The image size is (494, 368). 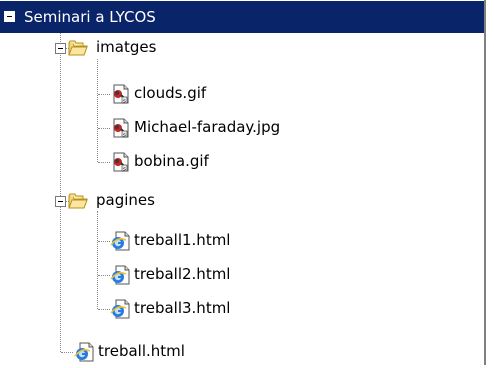 I want to click on tree-file-treball3: treball3.html, so click(x=210, y=309).